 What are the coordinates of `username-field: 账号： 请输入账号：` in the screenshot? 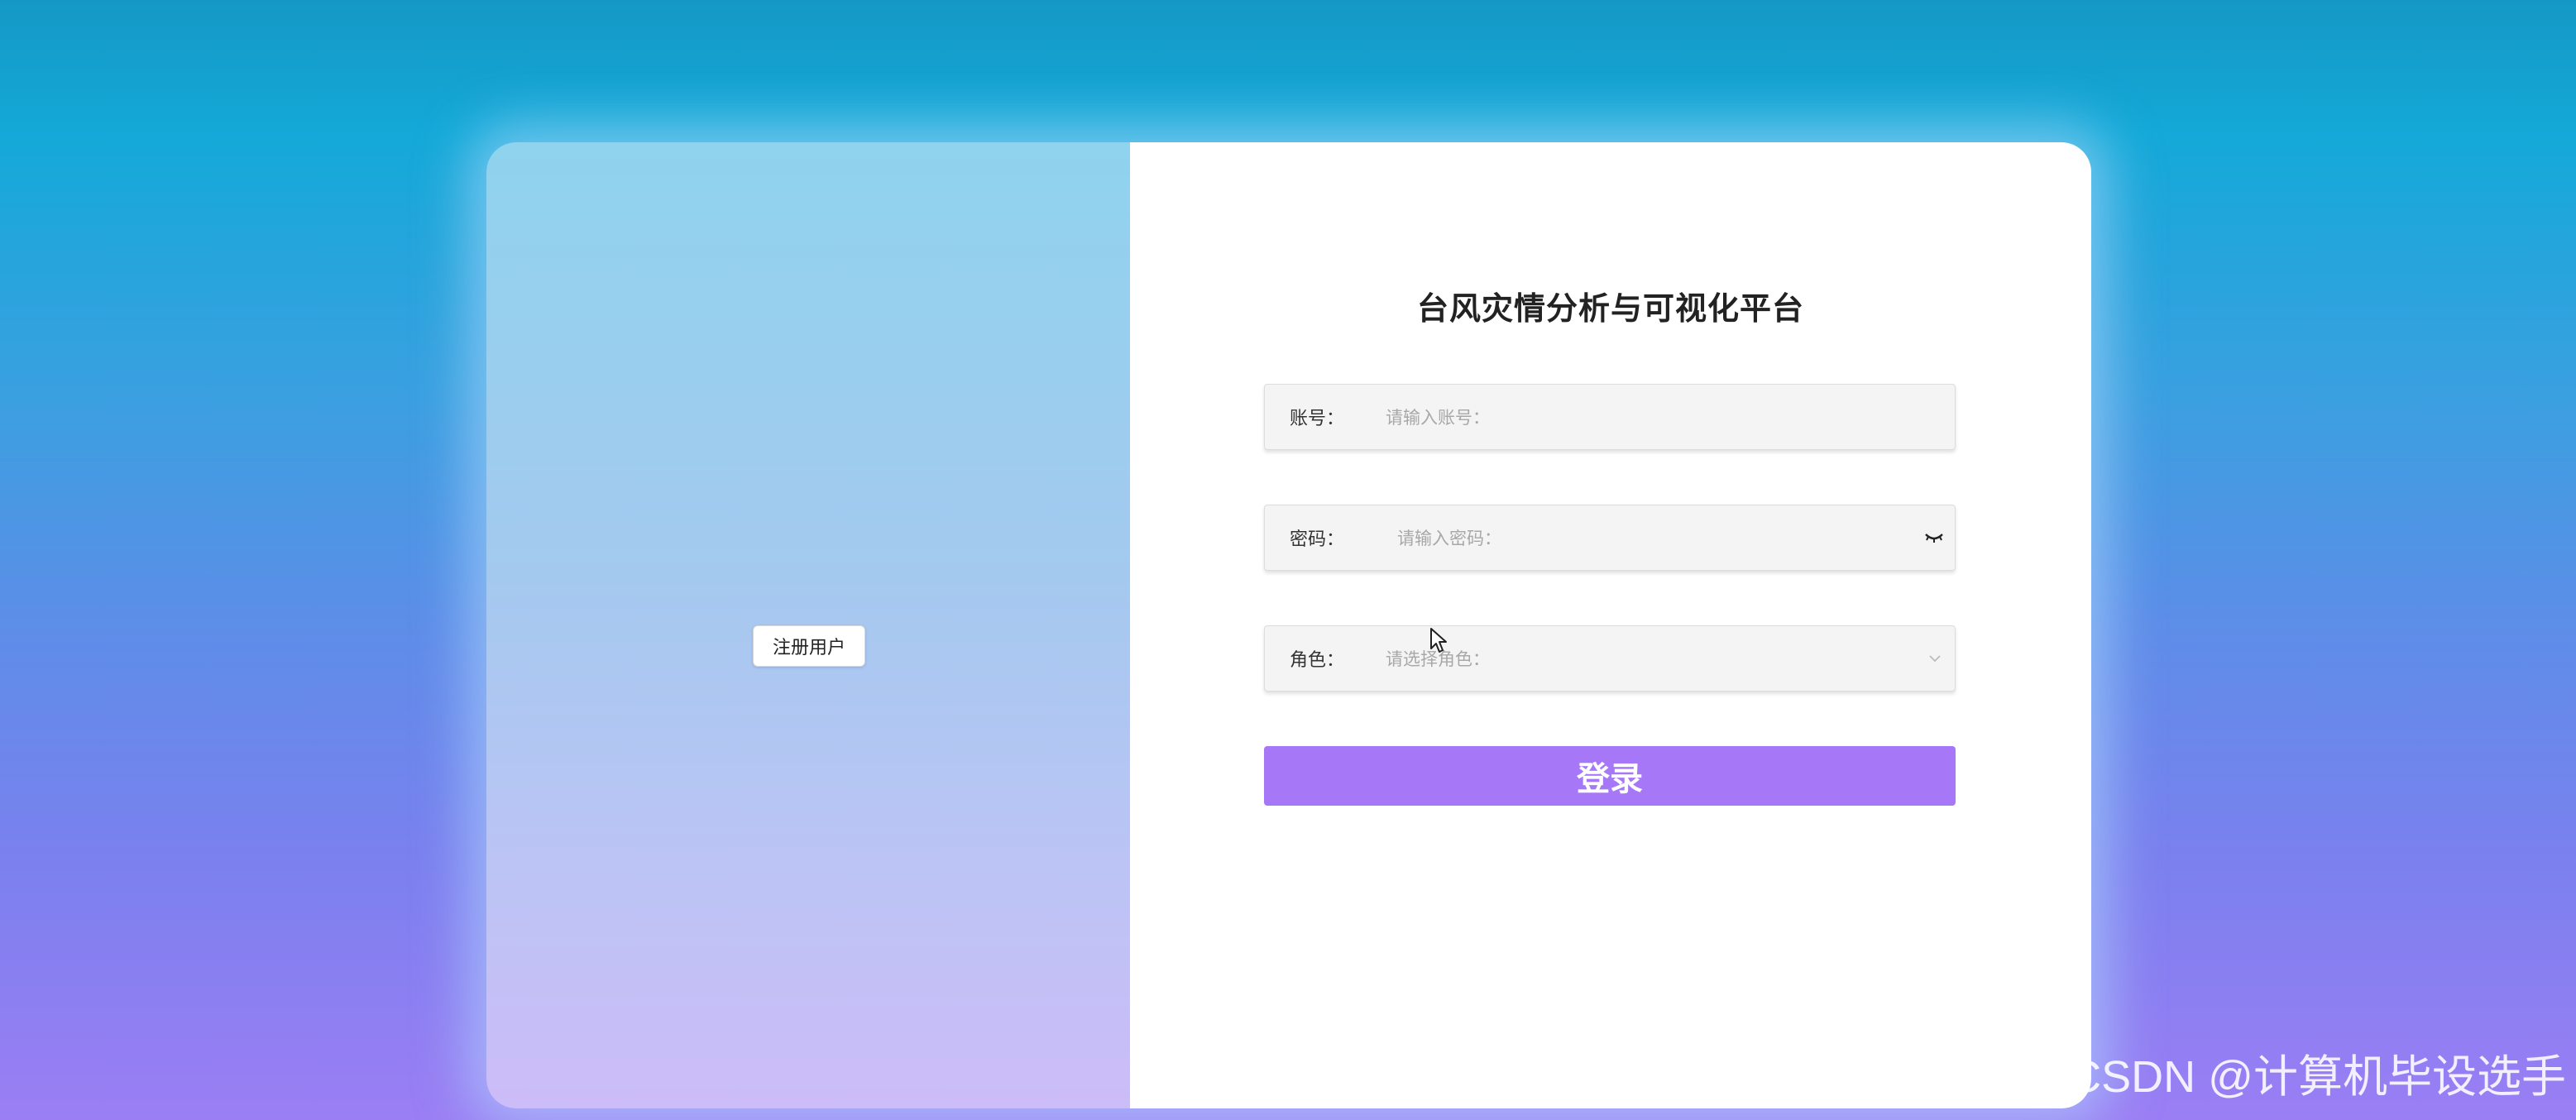 It's located at (1610, 417).